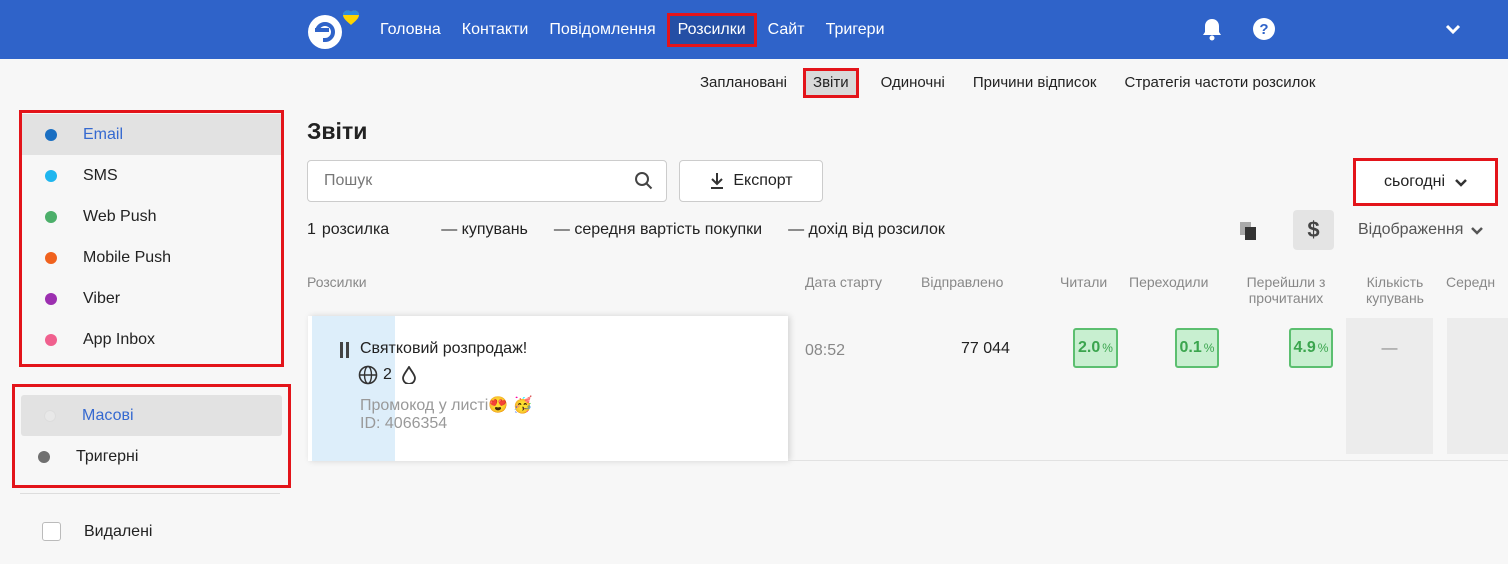  Describe the element at coordinates (348, 229) in the screenshot. I see `campaign-count: 1 розсилка` at that location.